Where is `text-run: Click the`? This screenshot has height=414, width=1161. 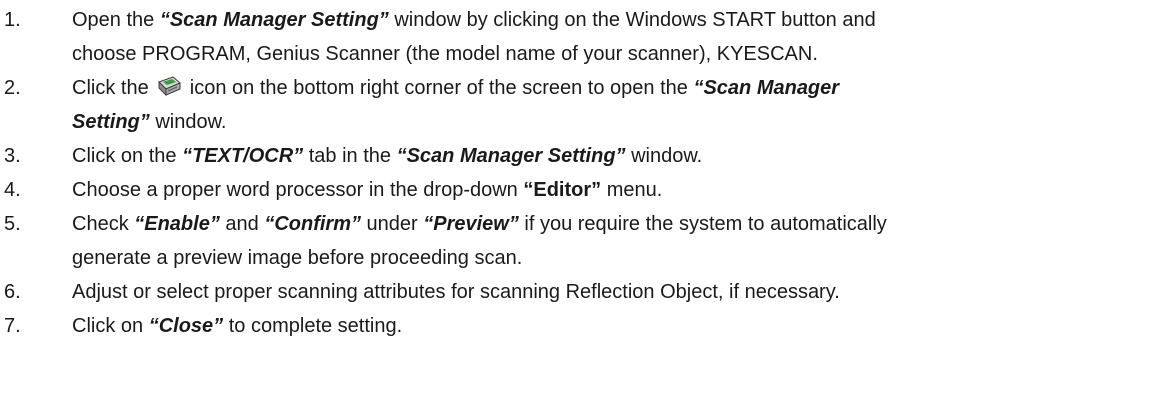
text-run: Click the is located at coordinates (113, 88).